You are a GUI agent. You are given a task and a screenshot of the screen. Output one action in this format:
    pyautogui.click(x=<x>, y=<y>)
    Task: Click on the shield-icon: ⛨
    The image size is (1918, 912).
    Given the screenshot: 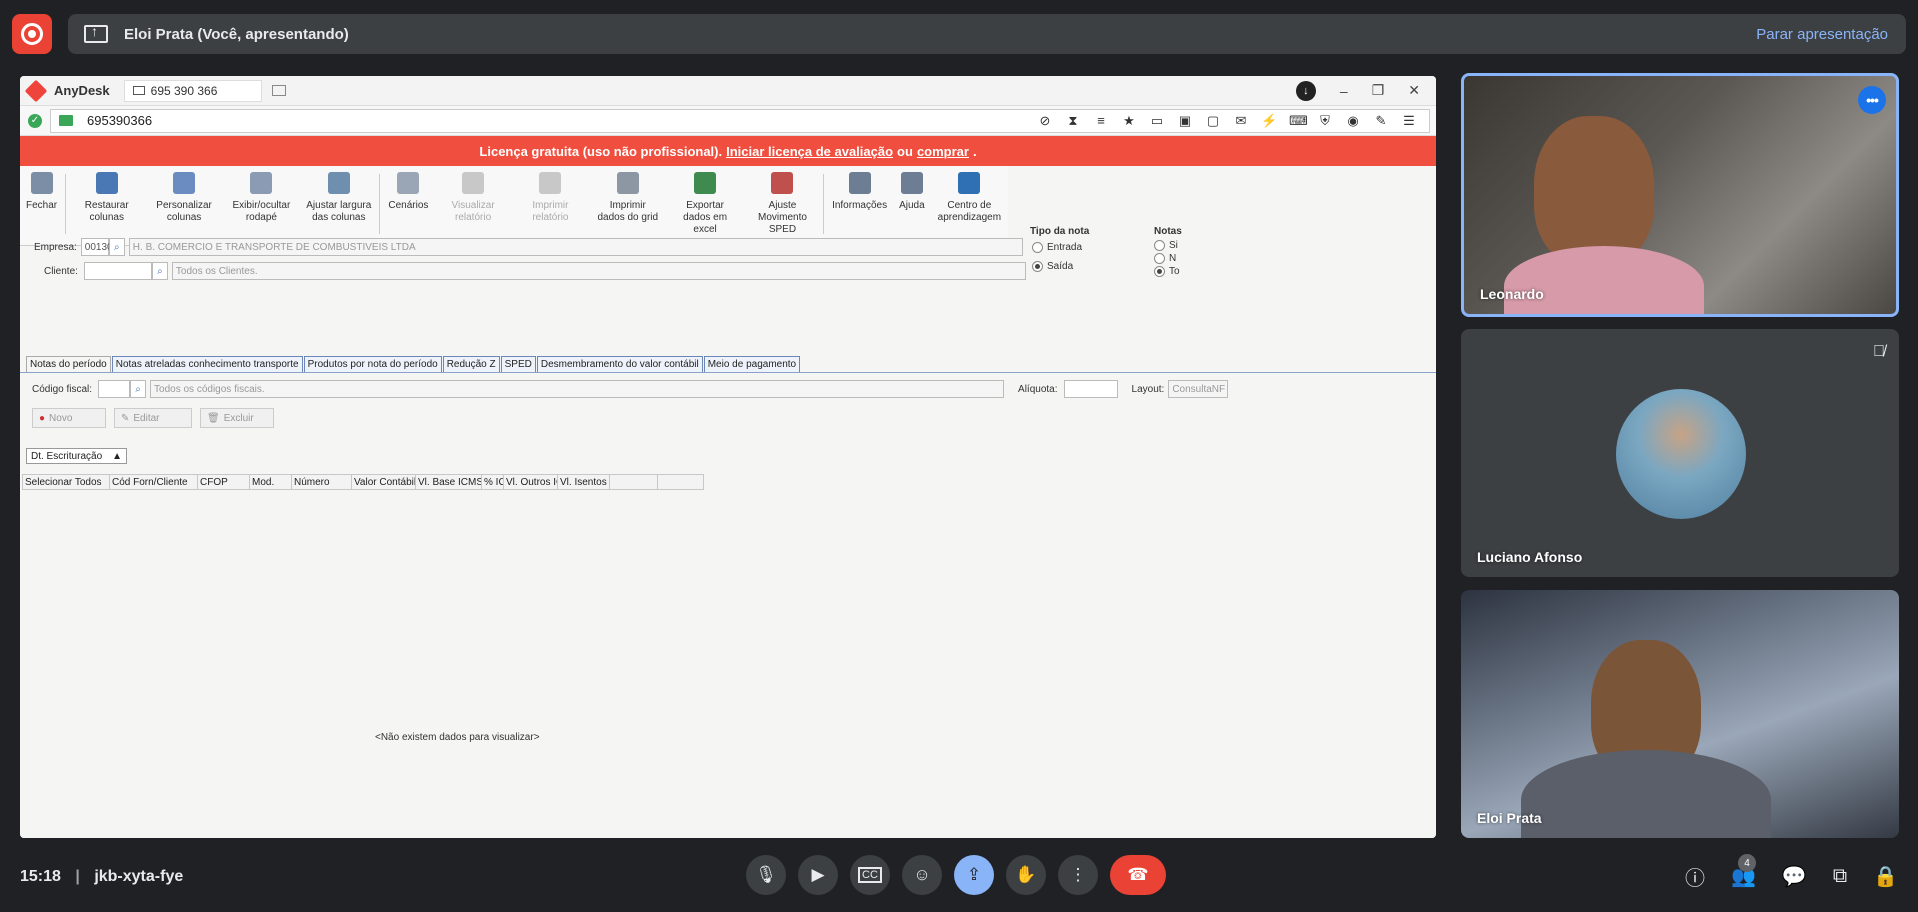 What is the action you would take?
    pyautogui.click(x=1325, y=121)
    